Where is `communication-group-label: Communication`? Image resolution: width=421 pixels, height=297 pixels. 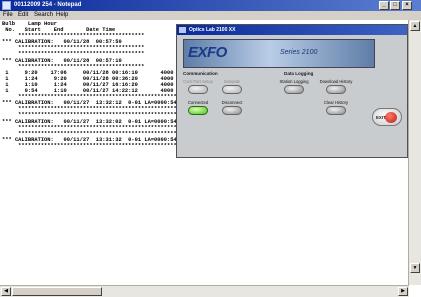
communication-group-label: Communication is located at coordinates (200, 73).